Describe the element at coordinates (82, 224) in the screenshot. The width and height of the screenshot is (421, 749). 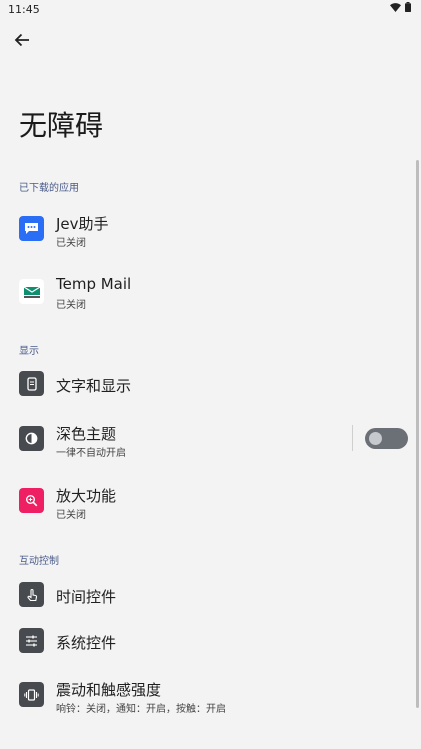
I see `list-item-title: Jev助手` at that location.